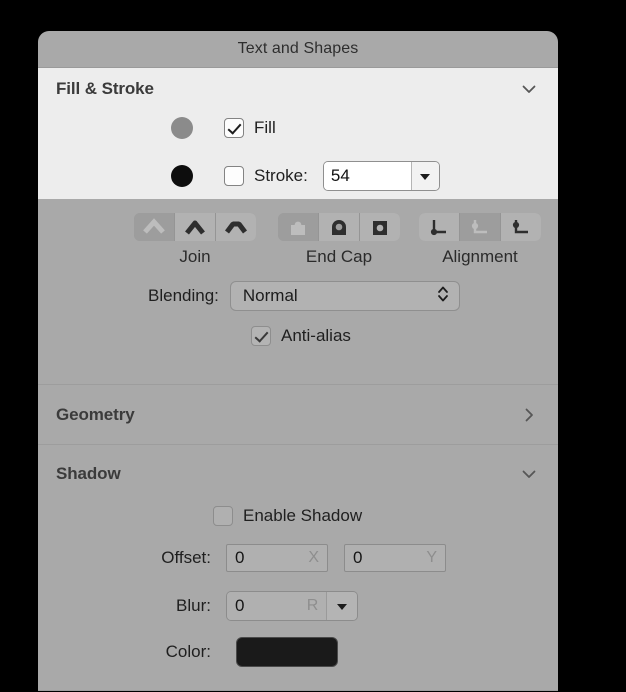 The width and height of the screenshot is (626, 692). I want to click on fill-row: Fill, so click(223, 128).